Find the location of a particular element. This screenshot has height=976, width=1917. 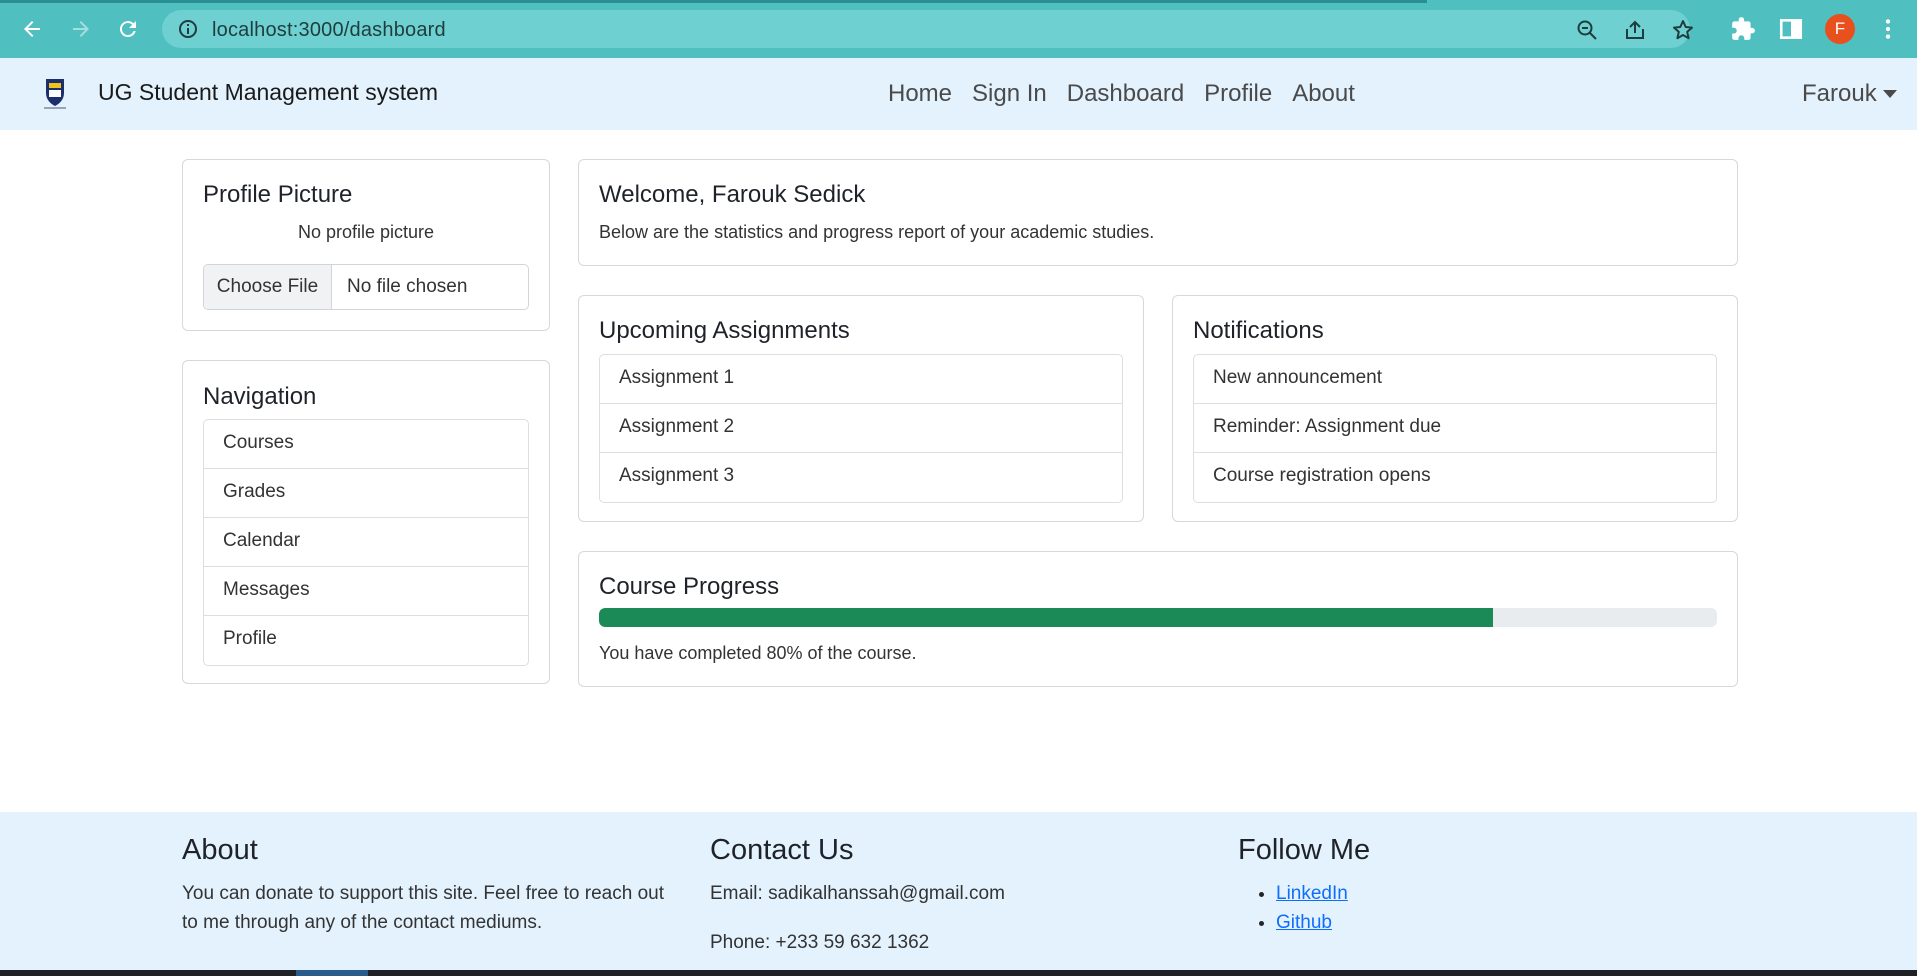

nav-item-calendar: Calendar is located at coordinates (366, 542).